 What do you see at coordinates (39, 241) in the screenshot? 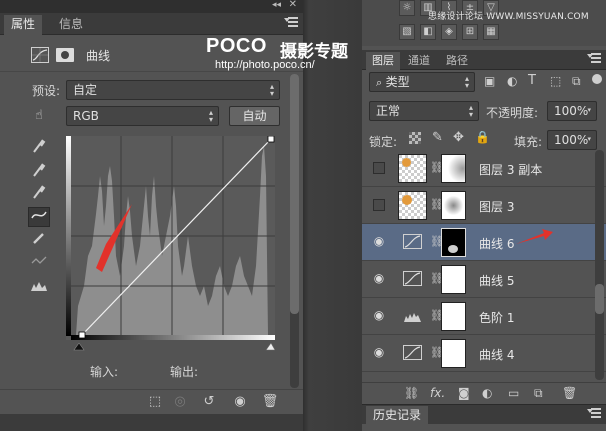
I see `draw-pencil-icon` at bounding box center [39, 241].